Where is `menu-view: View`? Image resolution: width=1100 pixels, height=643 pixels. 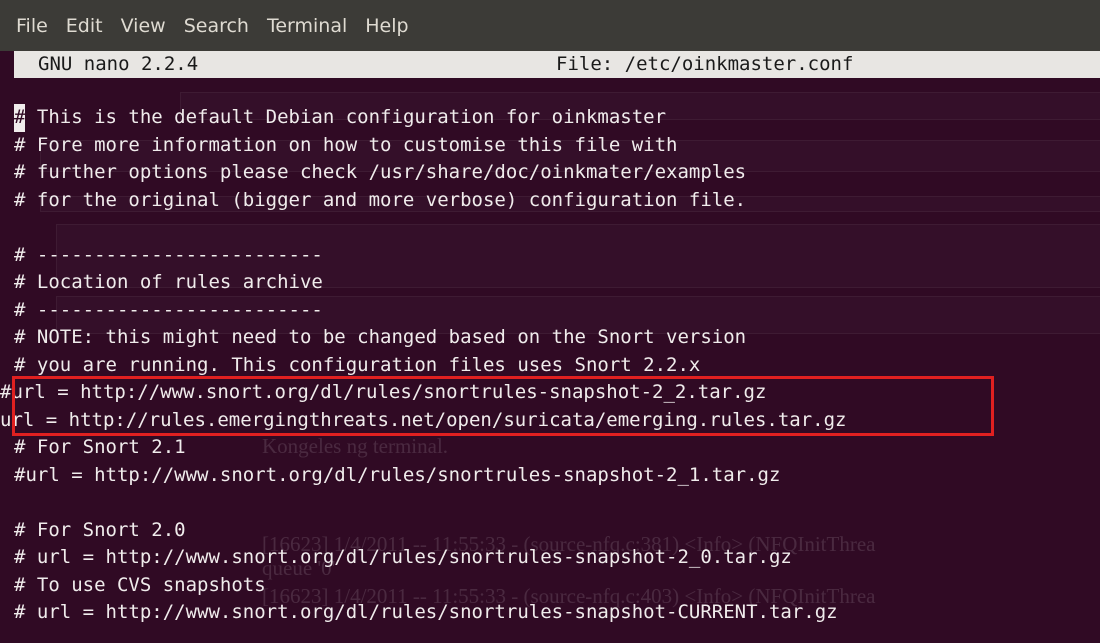 menu-view: View is located at coordinates (143, 26).